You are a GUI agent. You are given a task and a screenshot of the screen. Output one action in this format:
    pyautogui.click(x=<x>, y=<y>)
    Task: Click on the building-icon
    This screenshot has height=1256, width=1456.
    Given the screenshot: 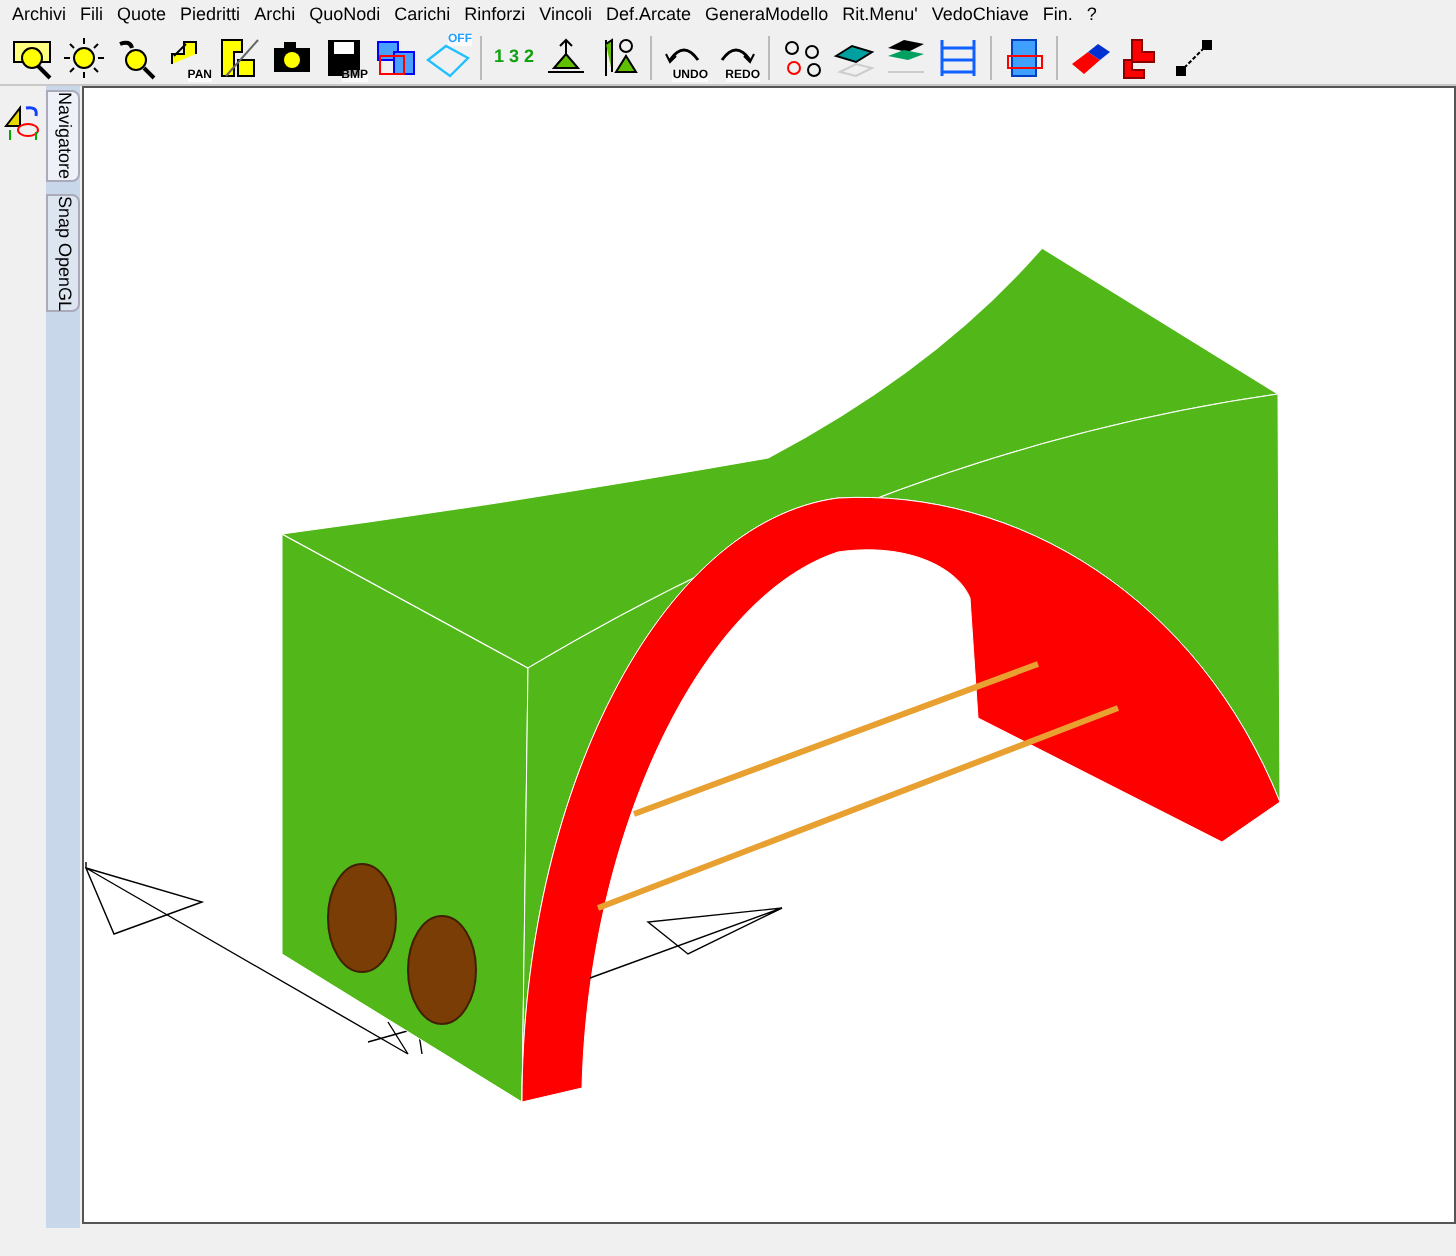 What is the action you would take?
    pyautogui.click(x=1024, y=57)
    